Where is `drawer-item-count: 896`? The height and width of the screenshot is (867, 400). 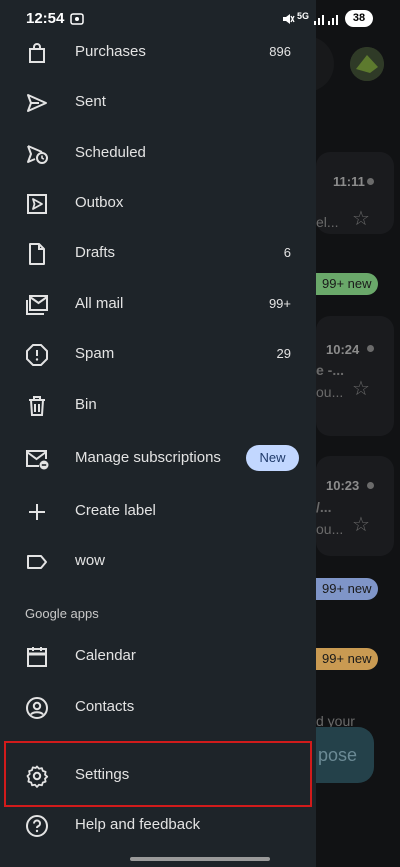
drawer-item-count: 896 is located at coordinates (280, 51).